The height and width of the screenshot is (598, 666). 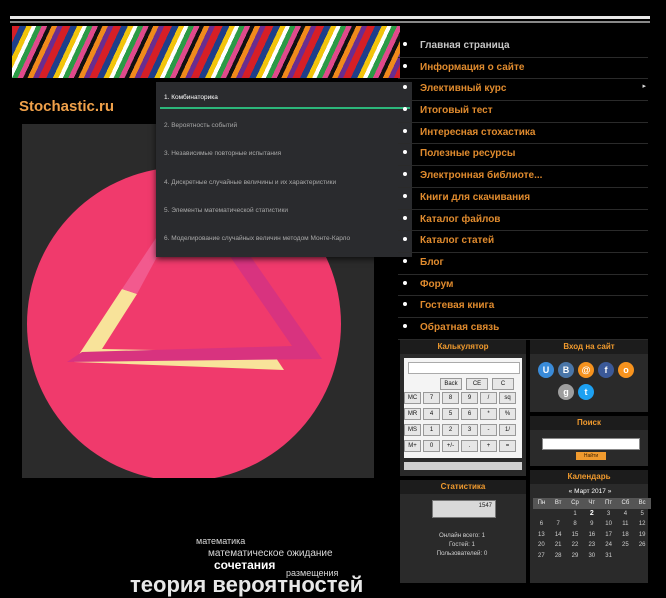 I want to click on calendar-day: 12, so click(x=642, y=524).